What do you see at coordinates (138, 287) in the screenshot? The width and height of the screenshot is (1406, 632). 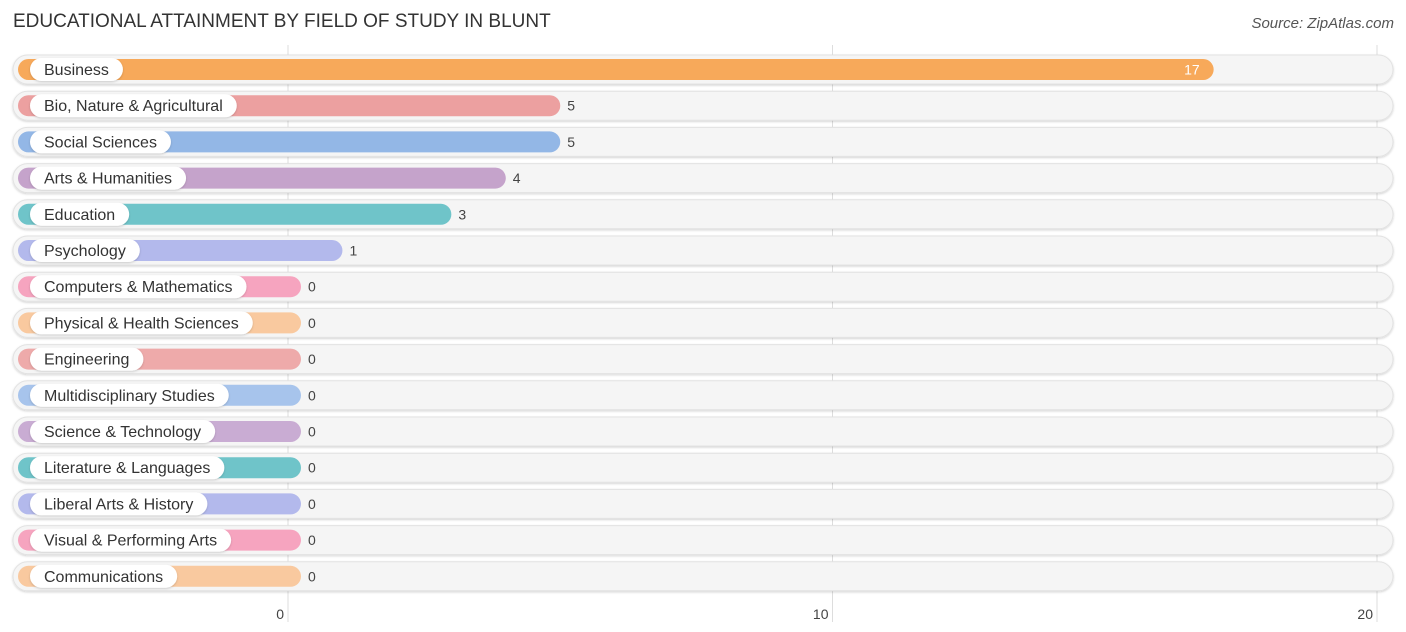 I see `bar-category-label: Computers & Mathematics` at bounding box center [138, 287].